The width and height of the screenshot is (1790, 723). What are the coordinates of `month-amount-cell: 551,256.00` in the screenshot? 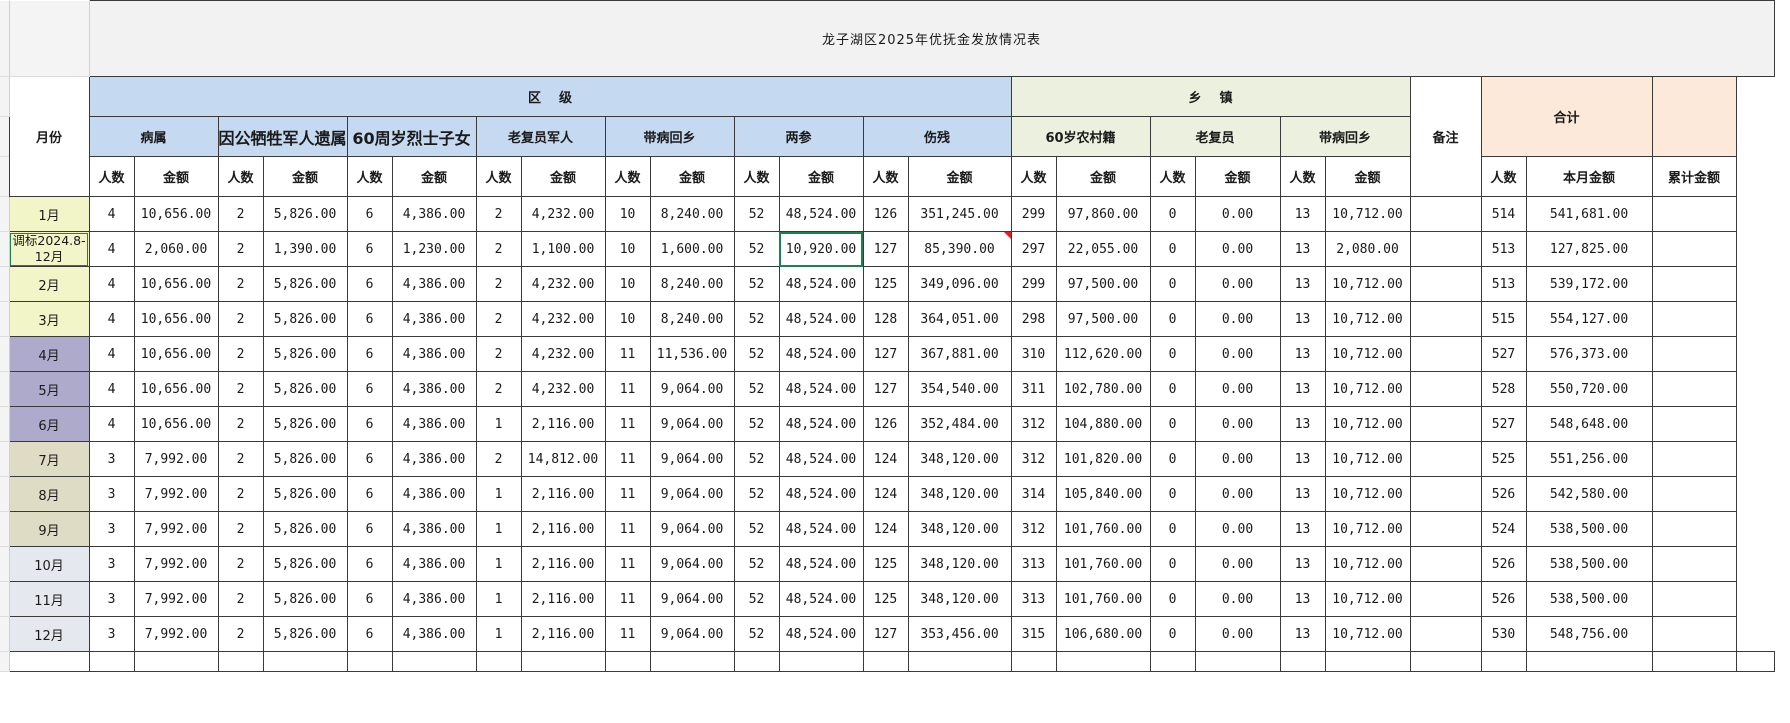 It's located at (1589, 459).